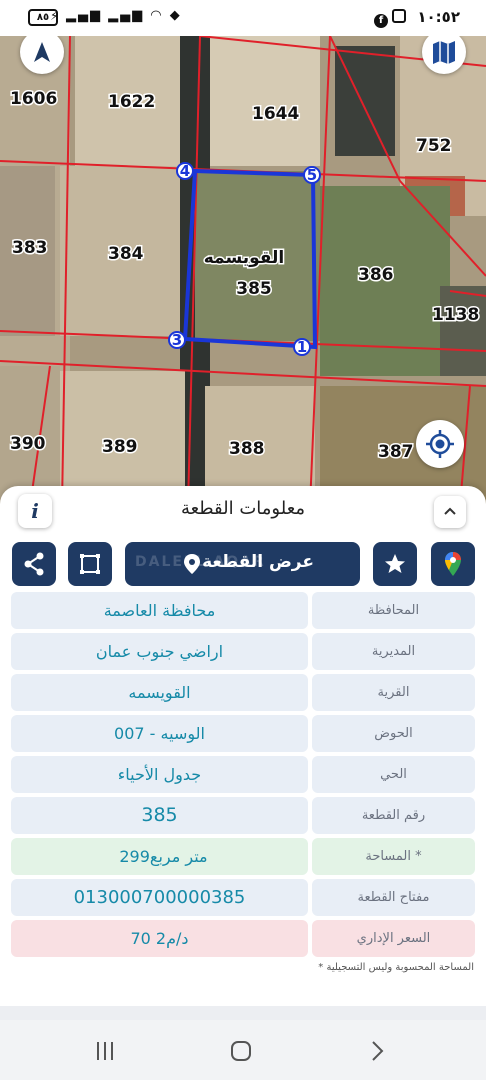 This screenshot has height=1080, width=486. Describe the element at coordinates (120, 447) in the screenshot. I see `parcel-label-389: 389` at that location.